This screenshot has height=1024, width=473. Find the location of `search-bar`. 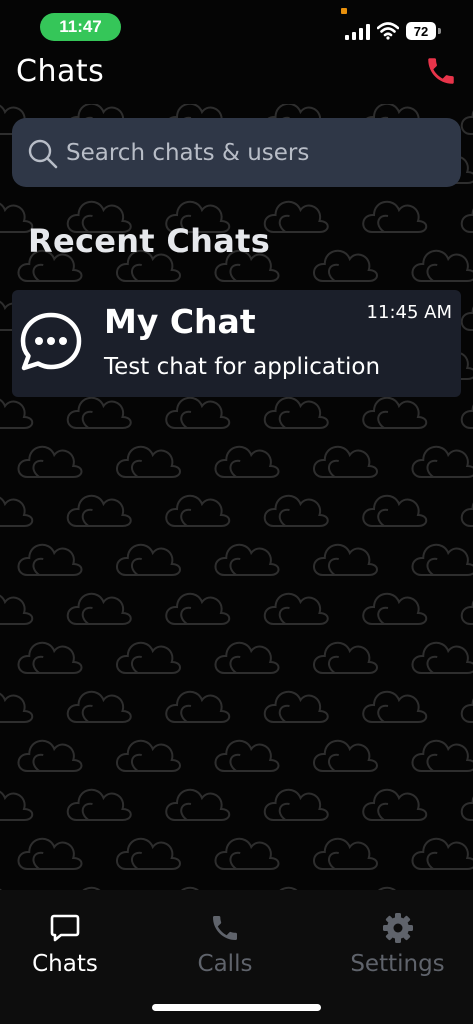

search-bar is located at coordinates (236, 152).